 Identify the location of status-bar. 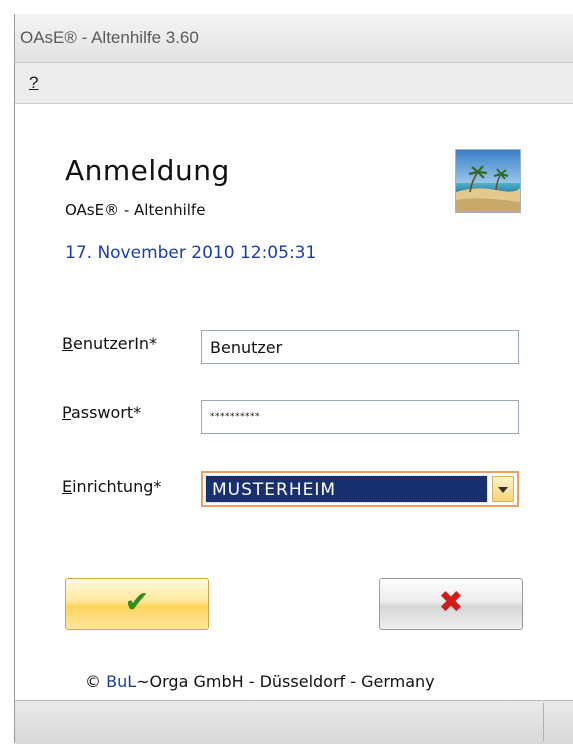
(294, 722).